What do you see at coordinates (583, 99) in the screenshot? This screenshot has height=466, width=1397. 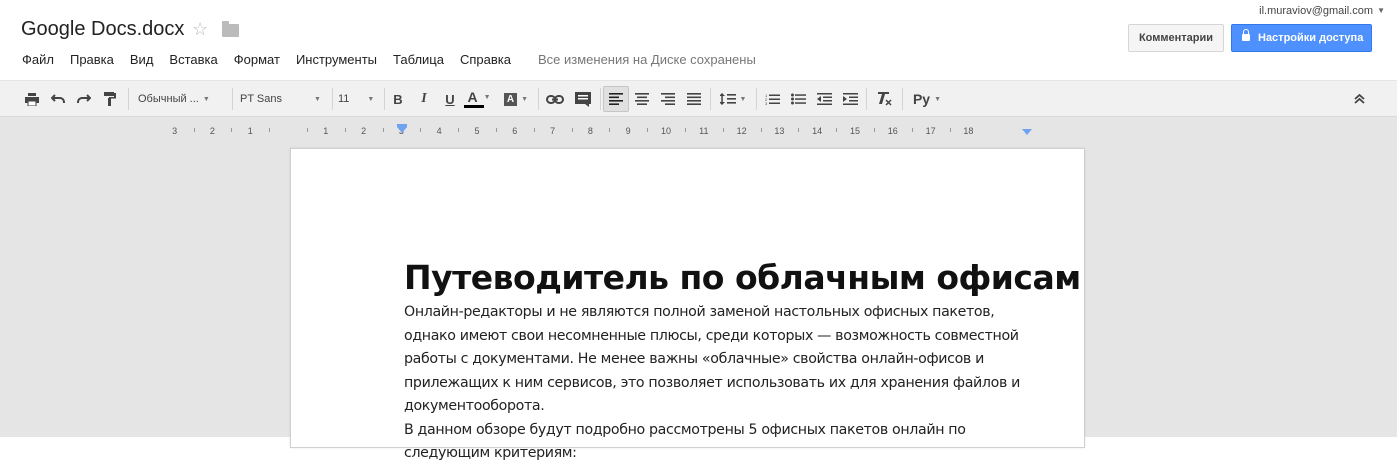 I see `comment-icon` at bounding box center [583, 99].